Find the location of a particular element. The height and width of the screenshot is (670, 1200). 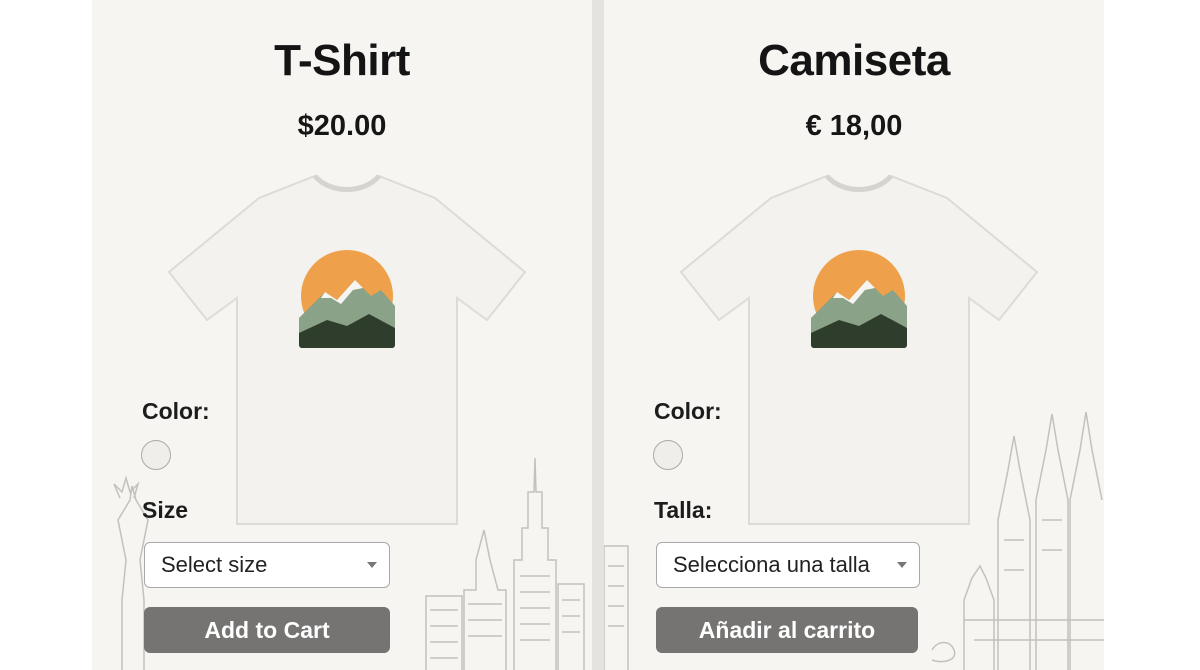

size-select: Select size is located at coordinates (267, 565).